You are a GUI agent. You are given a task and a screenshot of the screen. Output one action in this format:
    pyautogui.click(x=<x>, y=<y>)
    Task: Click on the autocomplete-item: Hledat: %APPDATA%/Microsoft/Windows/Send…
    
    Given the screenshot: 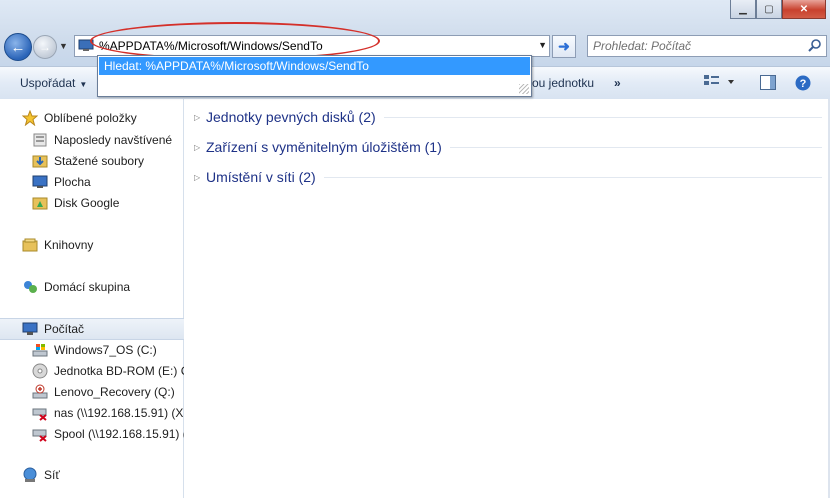 What is the action you would take?
    pyautogui.click(x=314, y=66)
    